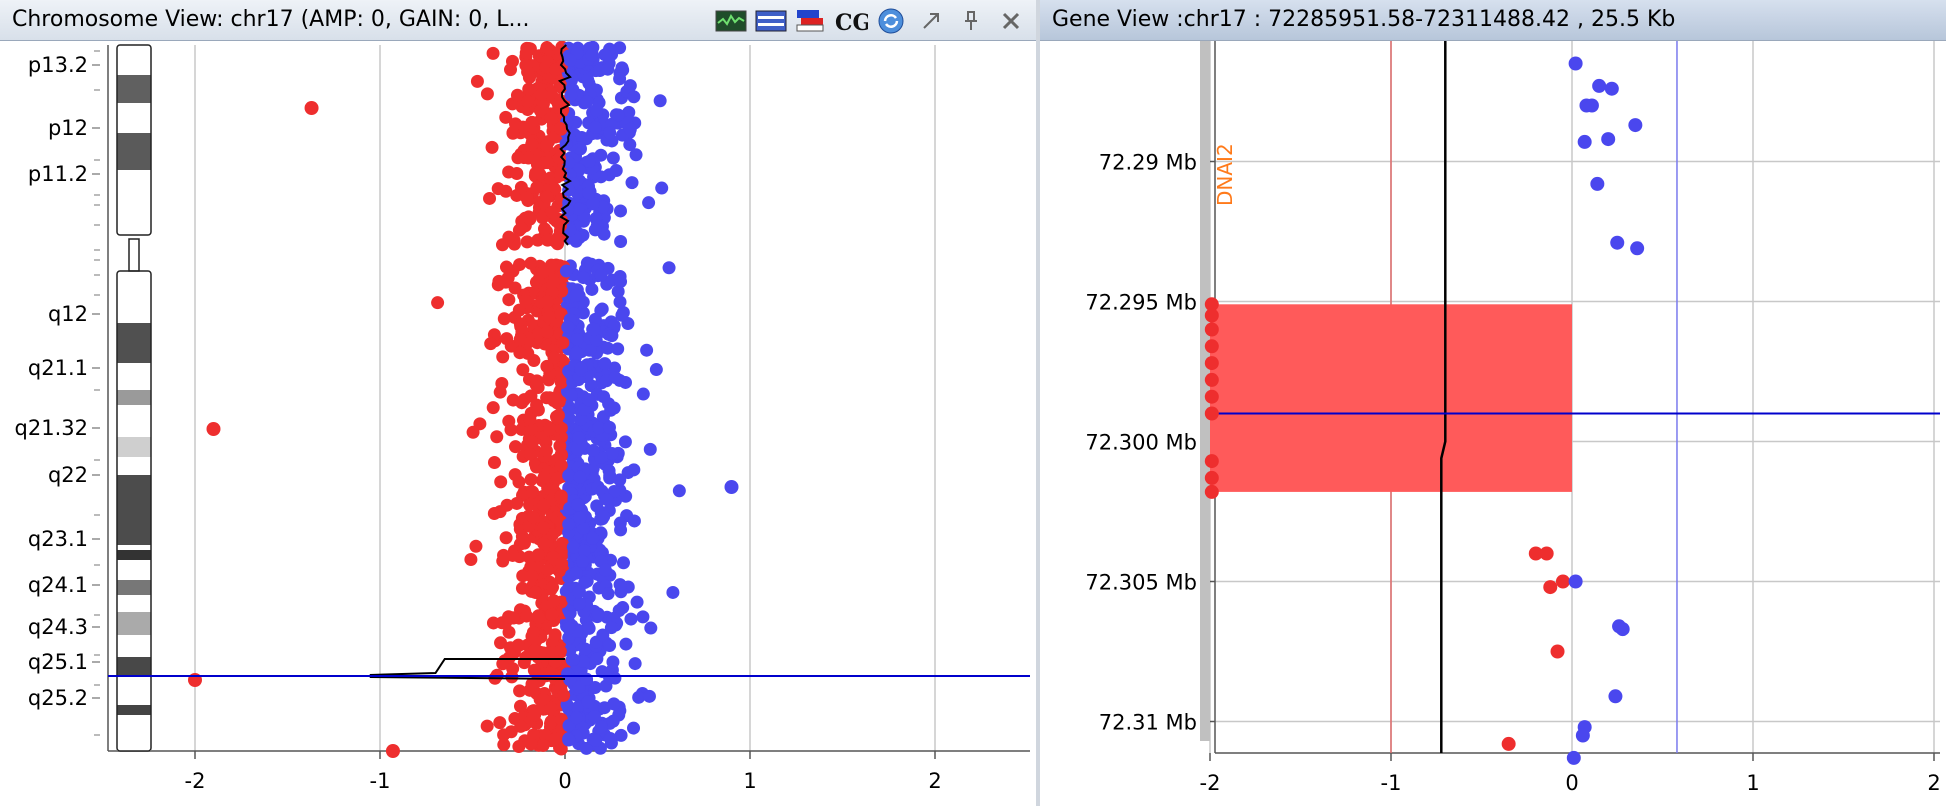 The width and height of the screenshot is (1946, 806). I want to click on band-label: p13.2, so click(58, 65).